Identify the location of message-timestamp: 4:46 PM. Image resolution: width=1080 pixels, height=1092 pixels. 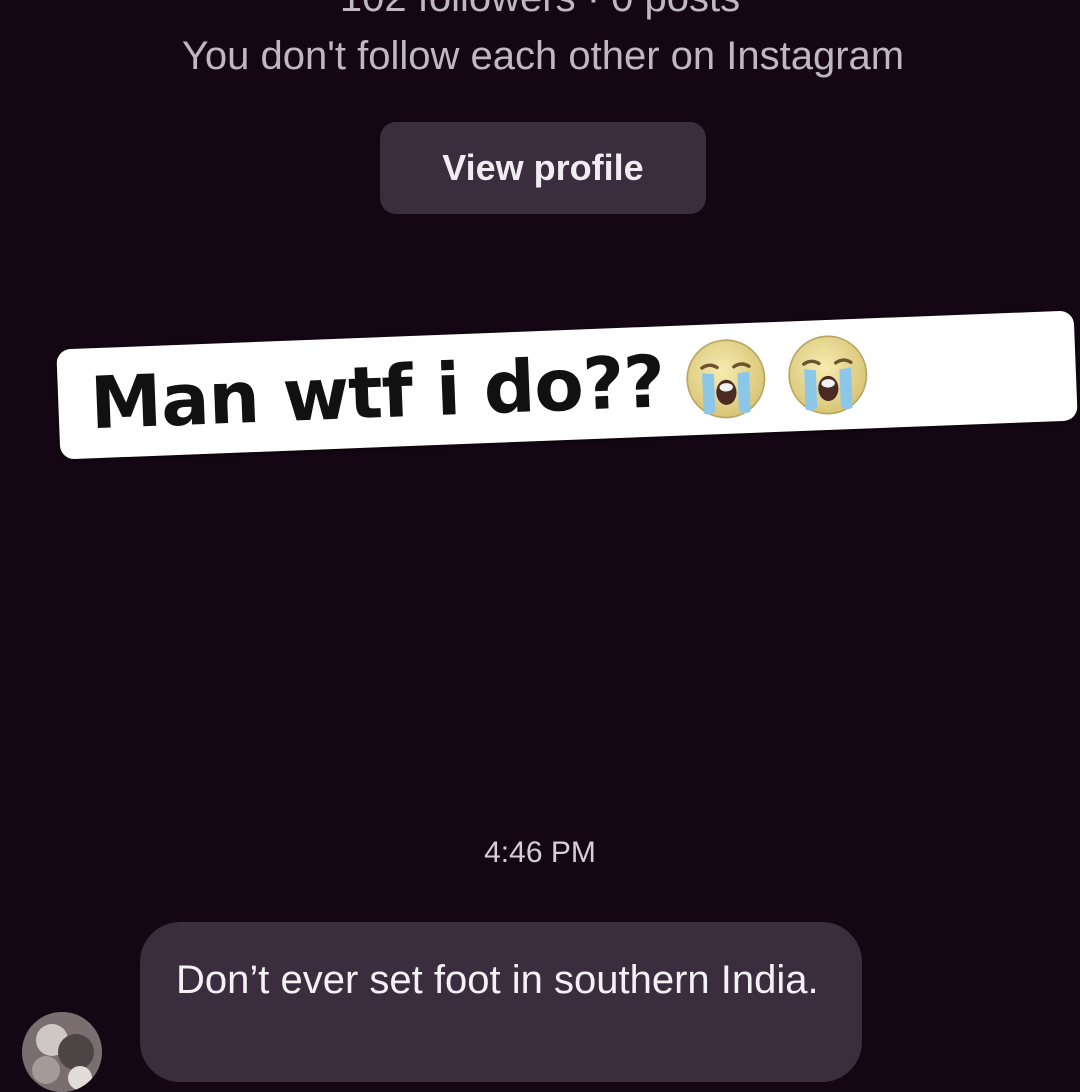
(540, 852).